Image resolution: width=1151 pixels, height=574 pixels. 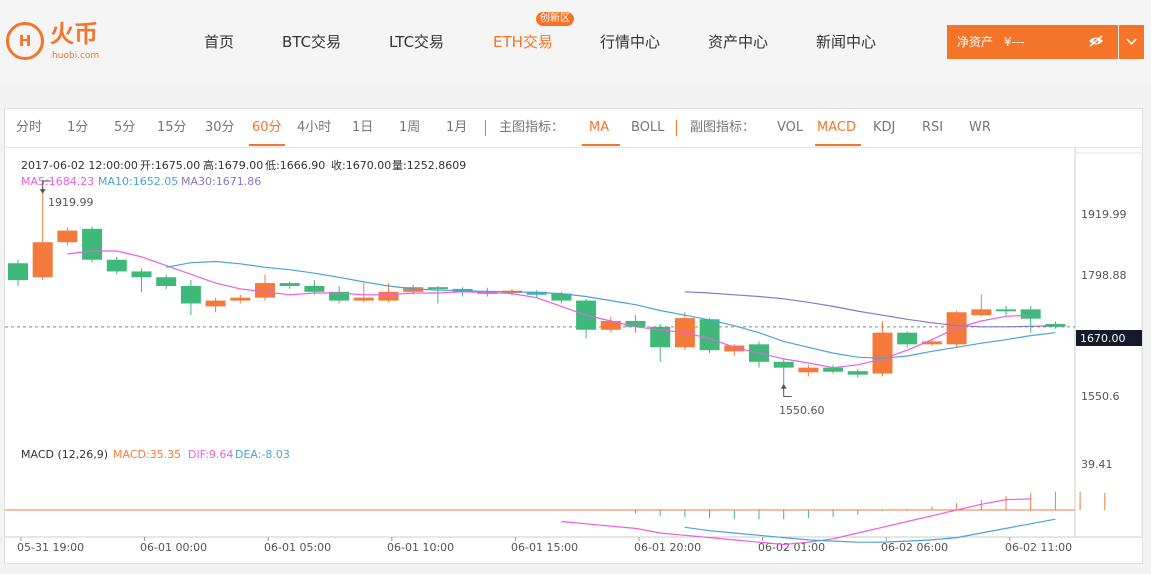 I want to click on info-volume: 量:1252.8609, so click(x=429, y=165).